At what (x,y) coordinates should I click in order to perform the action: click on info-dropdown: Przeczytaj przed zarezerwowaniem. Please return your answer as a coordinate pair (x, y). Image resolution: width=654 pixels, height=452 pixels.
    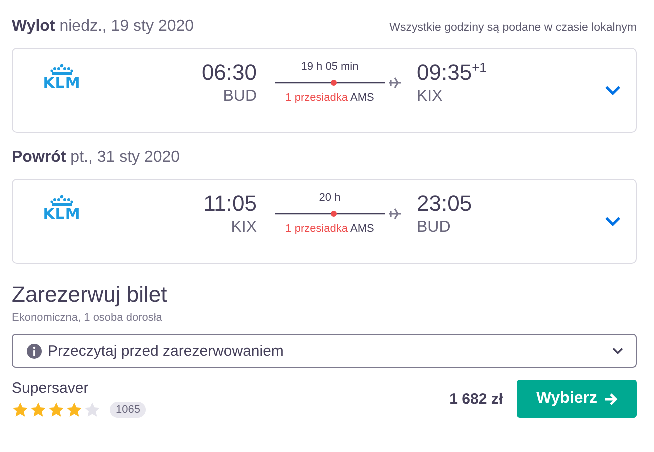
    Looking at the image, I should click on (324, 351).